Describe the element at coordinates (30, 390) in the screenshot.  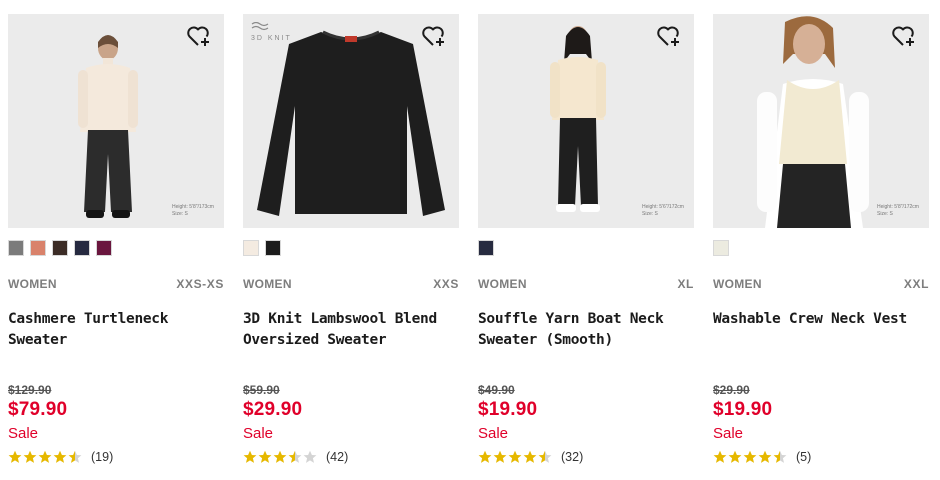
I see `original-price: $129.90` at that location.